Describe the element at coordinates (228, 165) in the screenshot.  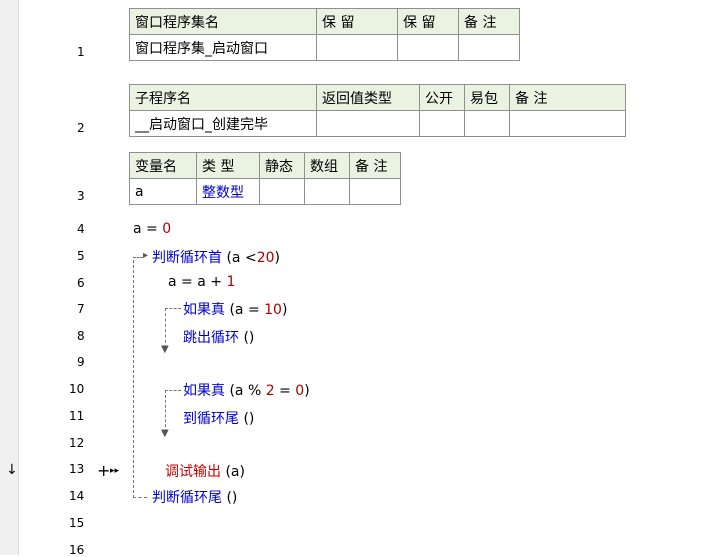
I see `var-type-header: 类 型` at that location.